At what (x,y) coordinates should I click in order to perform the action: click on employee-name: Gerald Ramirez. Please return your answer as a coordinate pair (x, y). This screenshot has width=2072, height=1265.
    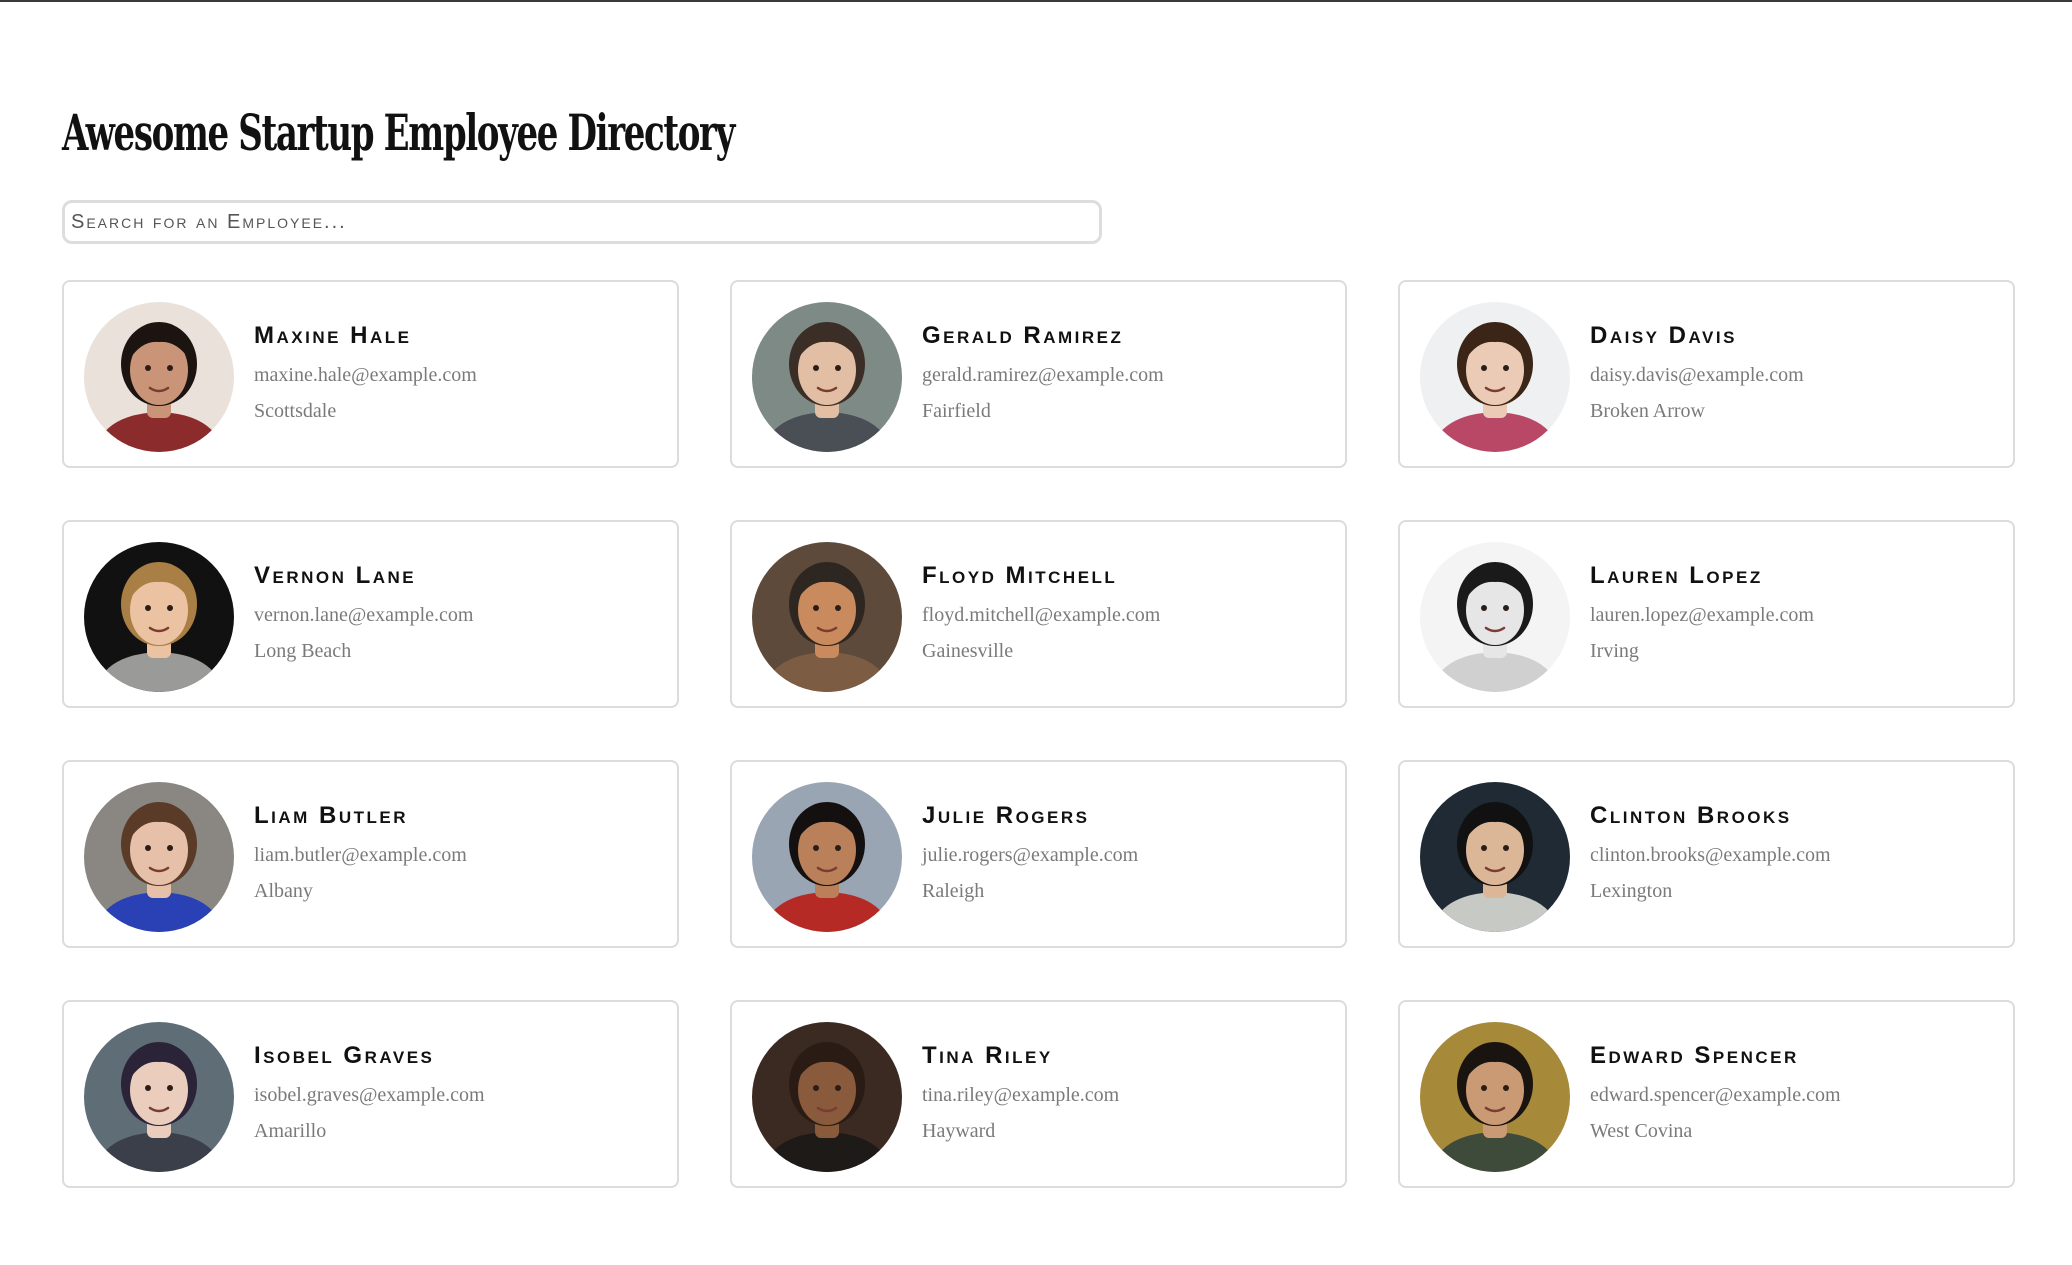
    Looking at the image, I should click on (1023, 335).